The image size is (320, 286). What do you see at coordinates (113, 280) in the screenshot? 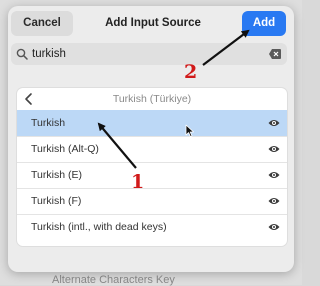
I see `background-setting-label: Alternate Characters Key` at bounding box center [113, 280].